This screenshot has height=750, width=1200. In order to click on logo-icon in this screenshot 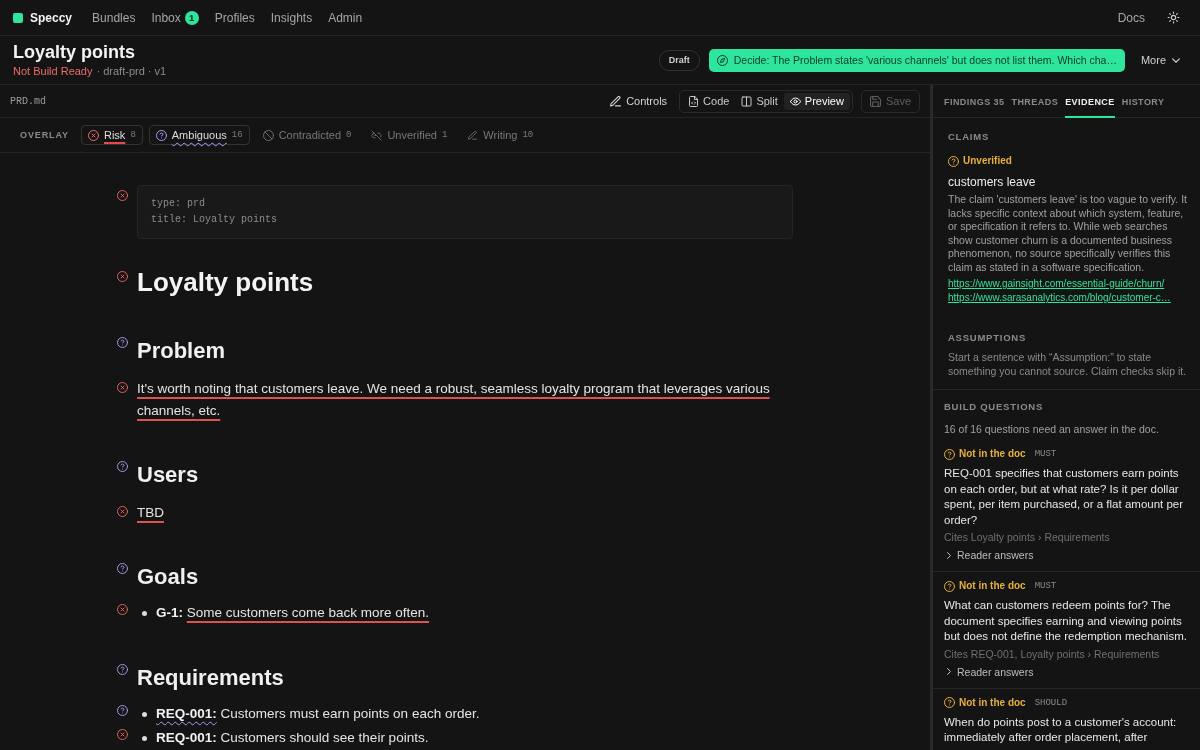, I will do `click(18, 17)`.